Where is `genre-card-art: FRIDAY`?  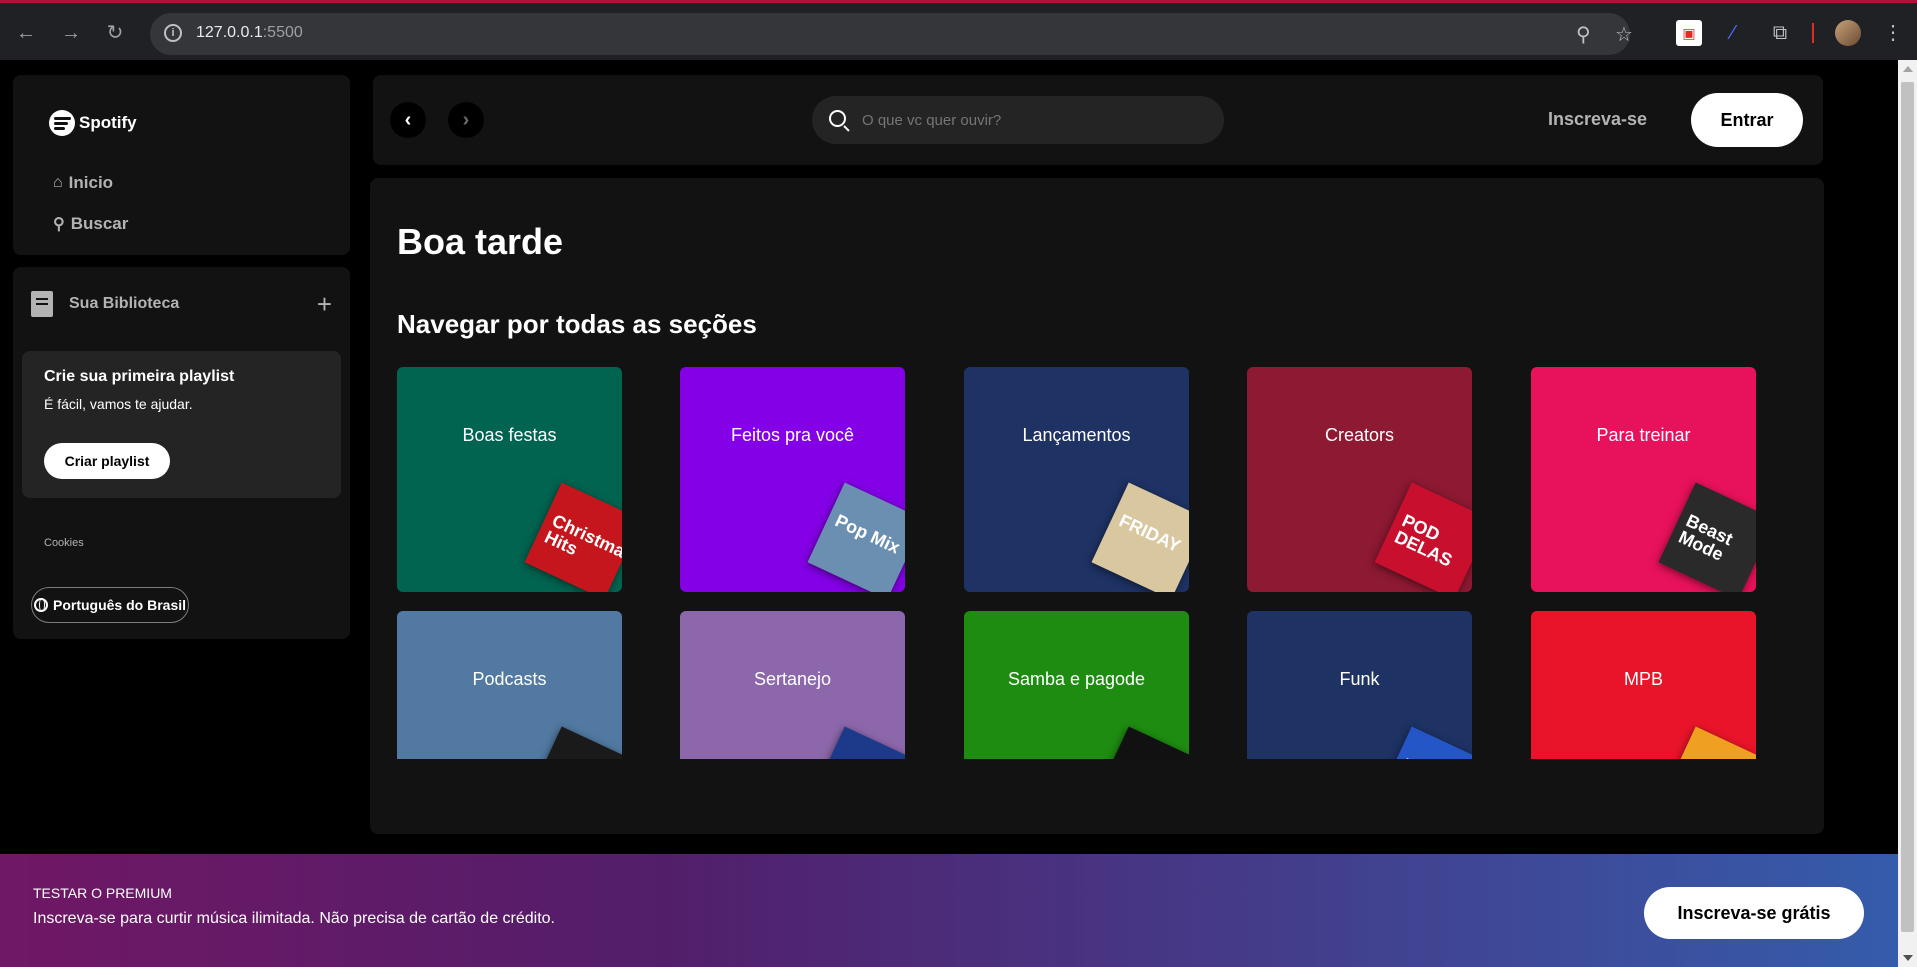
genre-card-art: FRIDAY is located at coordinates (1140, 537).